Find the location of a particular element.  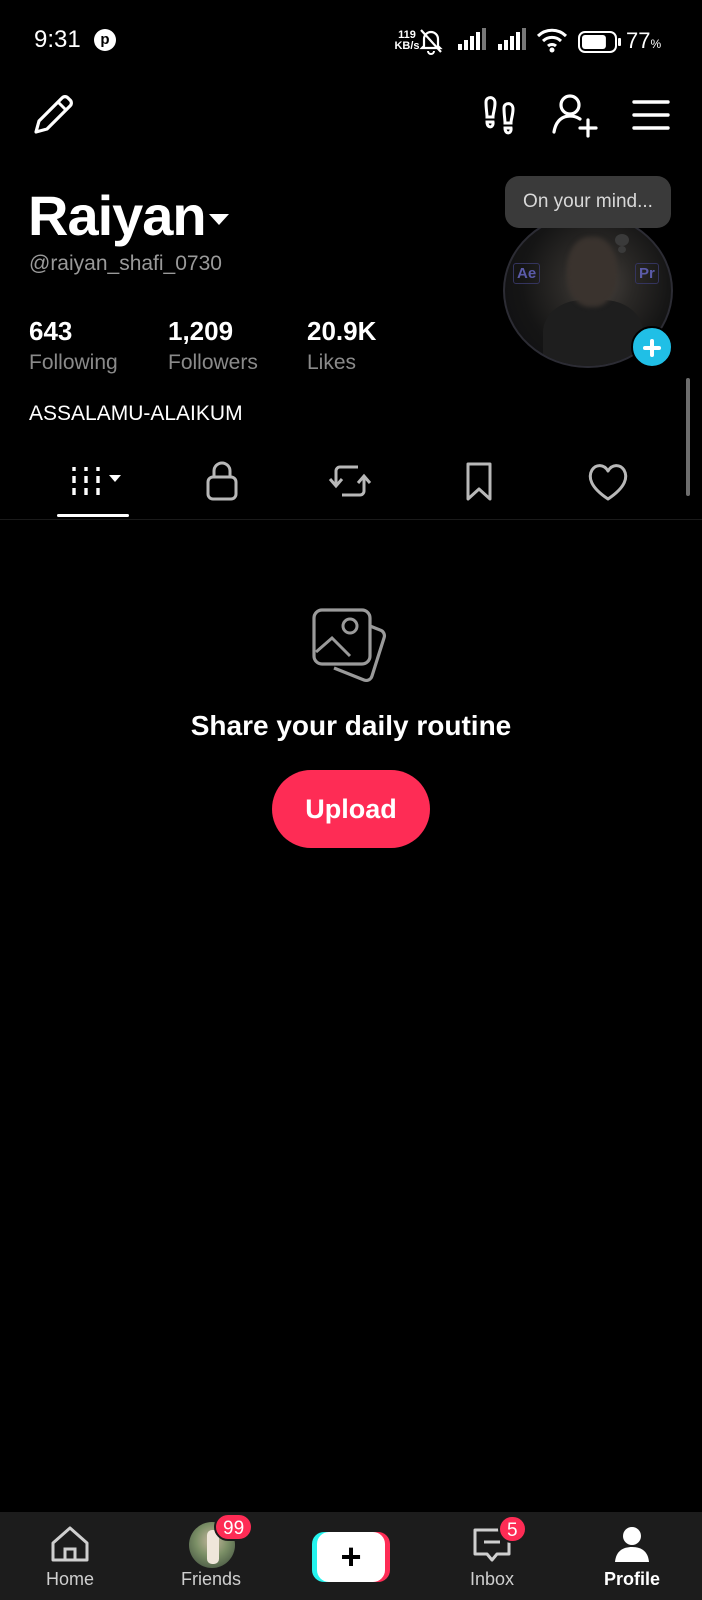

caret-down-icon is located at coordinates (219, 219).